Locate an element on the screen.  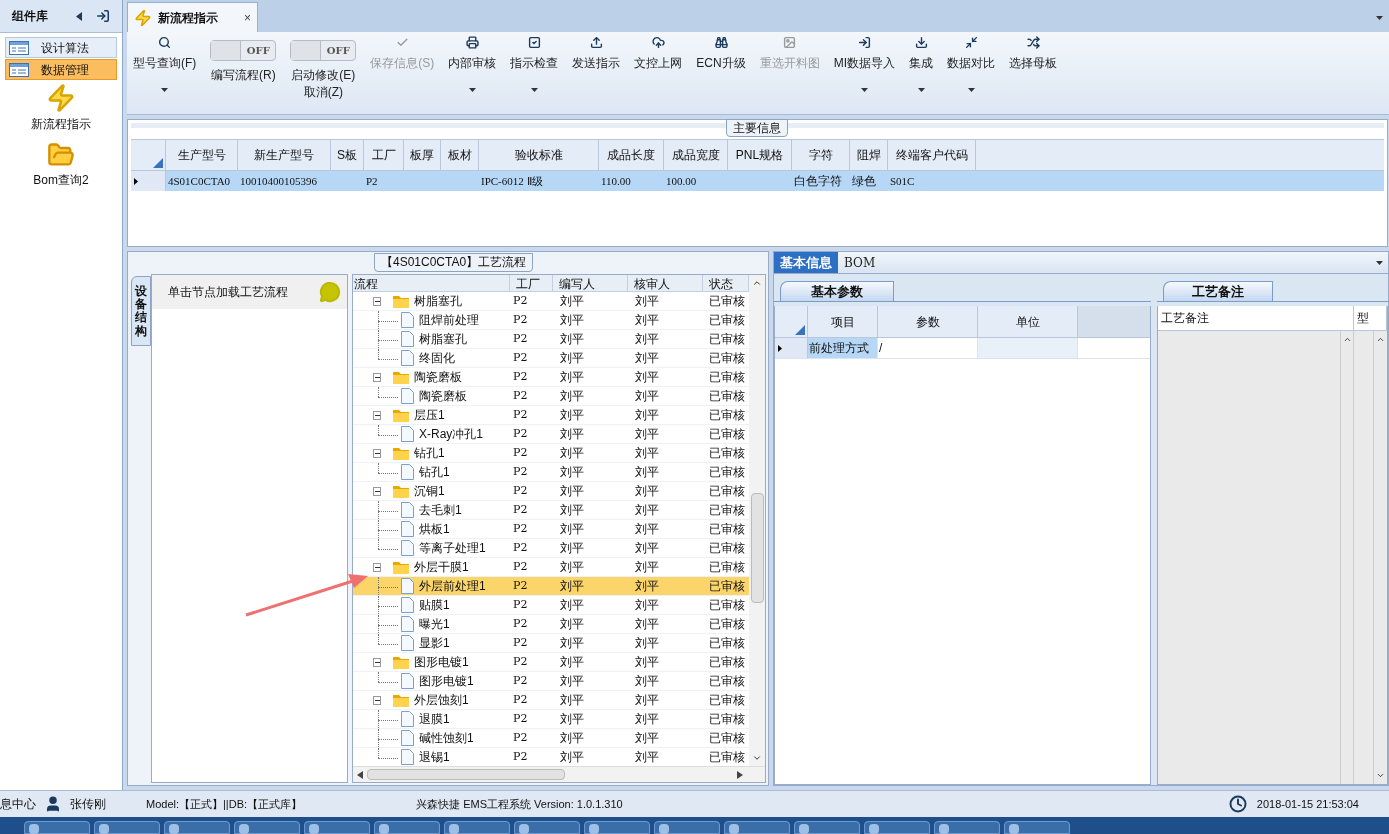
tree-row: X-Ray冲孔1 P2 刘平 刘平 已审核 is located at coordinates (551, 434).